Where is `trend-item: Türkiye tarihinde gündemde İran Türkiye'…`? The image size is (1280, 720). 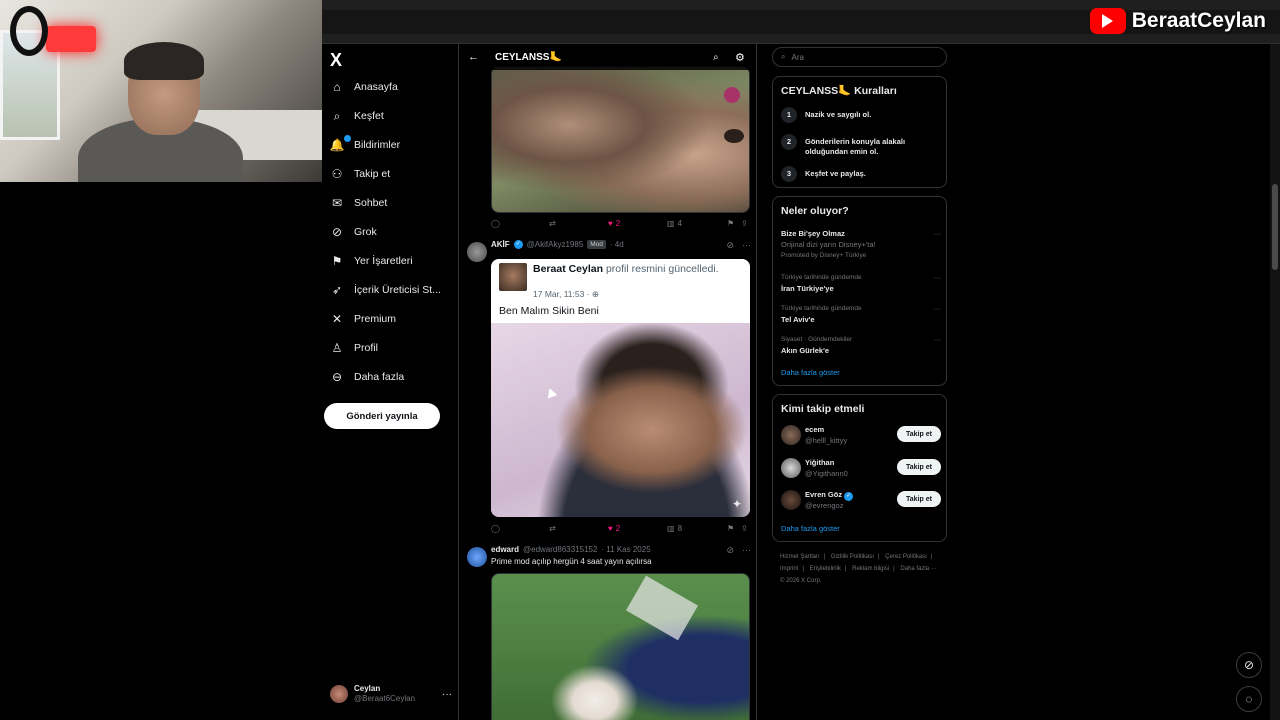 trend-item: Türkiye tarihinde gündemde İran Türkiye'… is located at coordinates (861, 283).